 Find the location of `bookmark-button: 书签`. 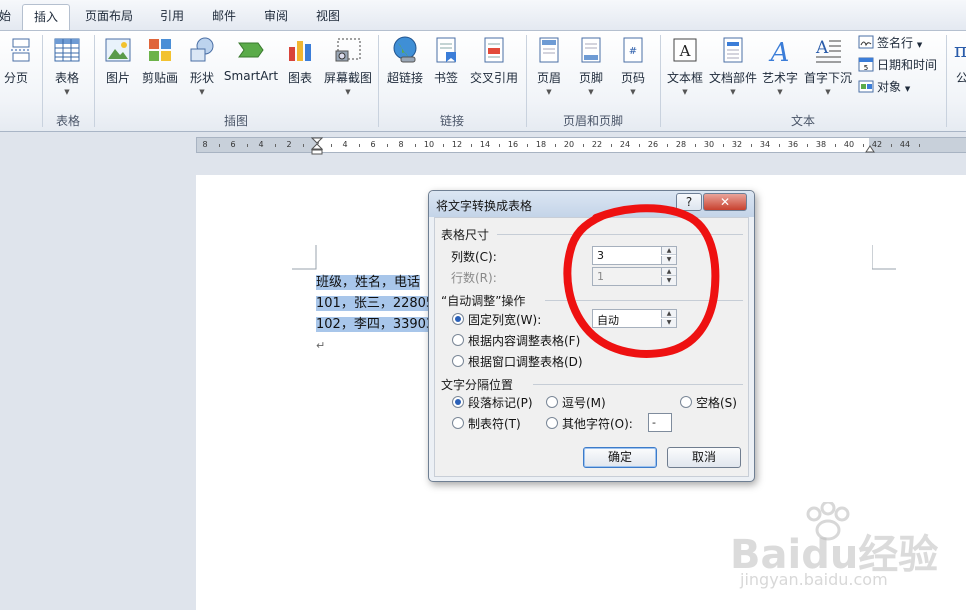

bookmark-button: 书签 is located at coordinates (446, 73).